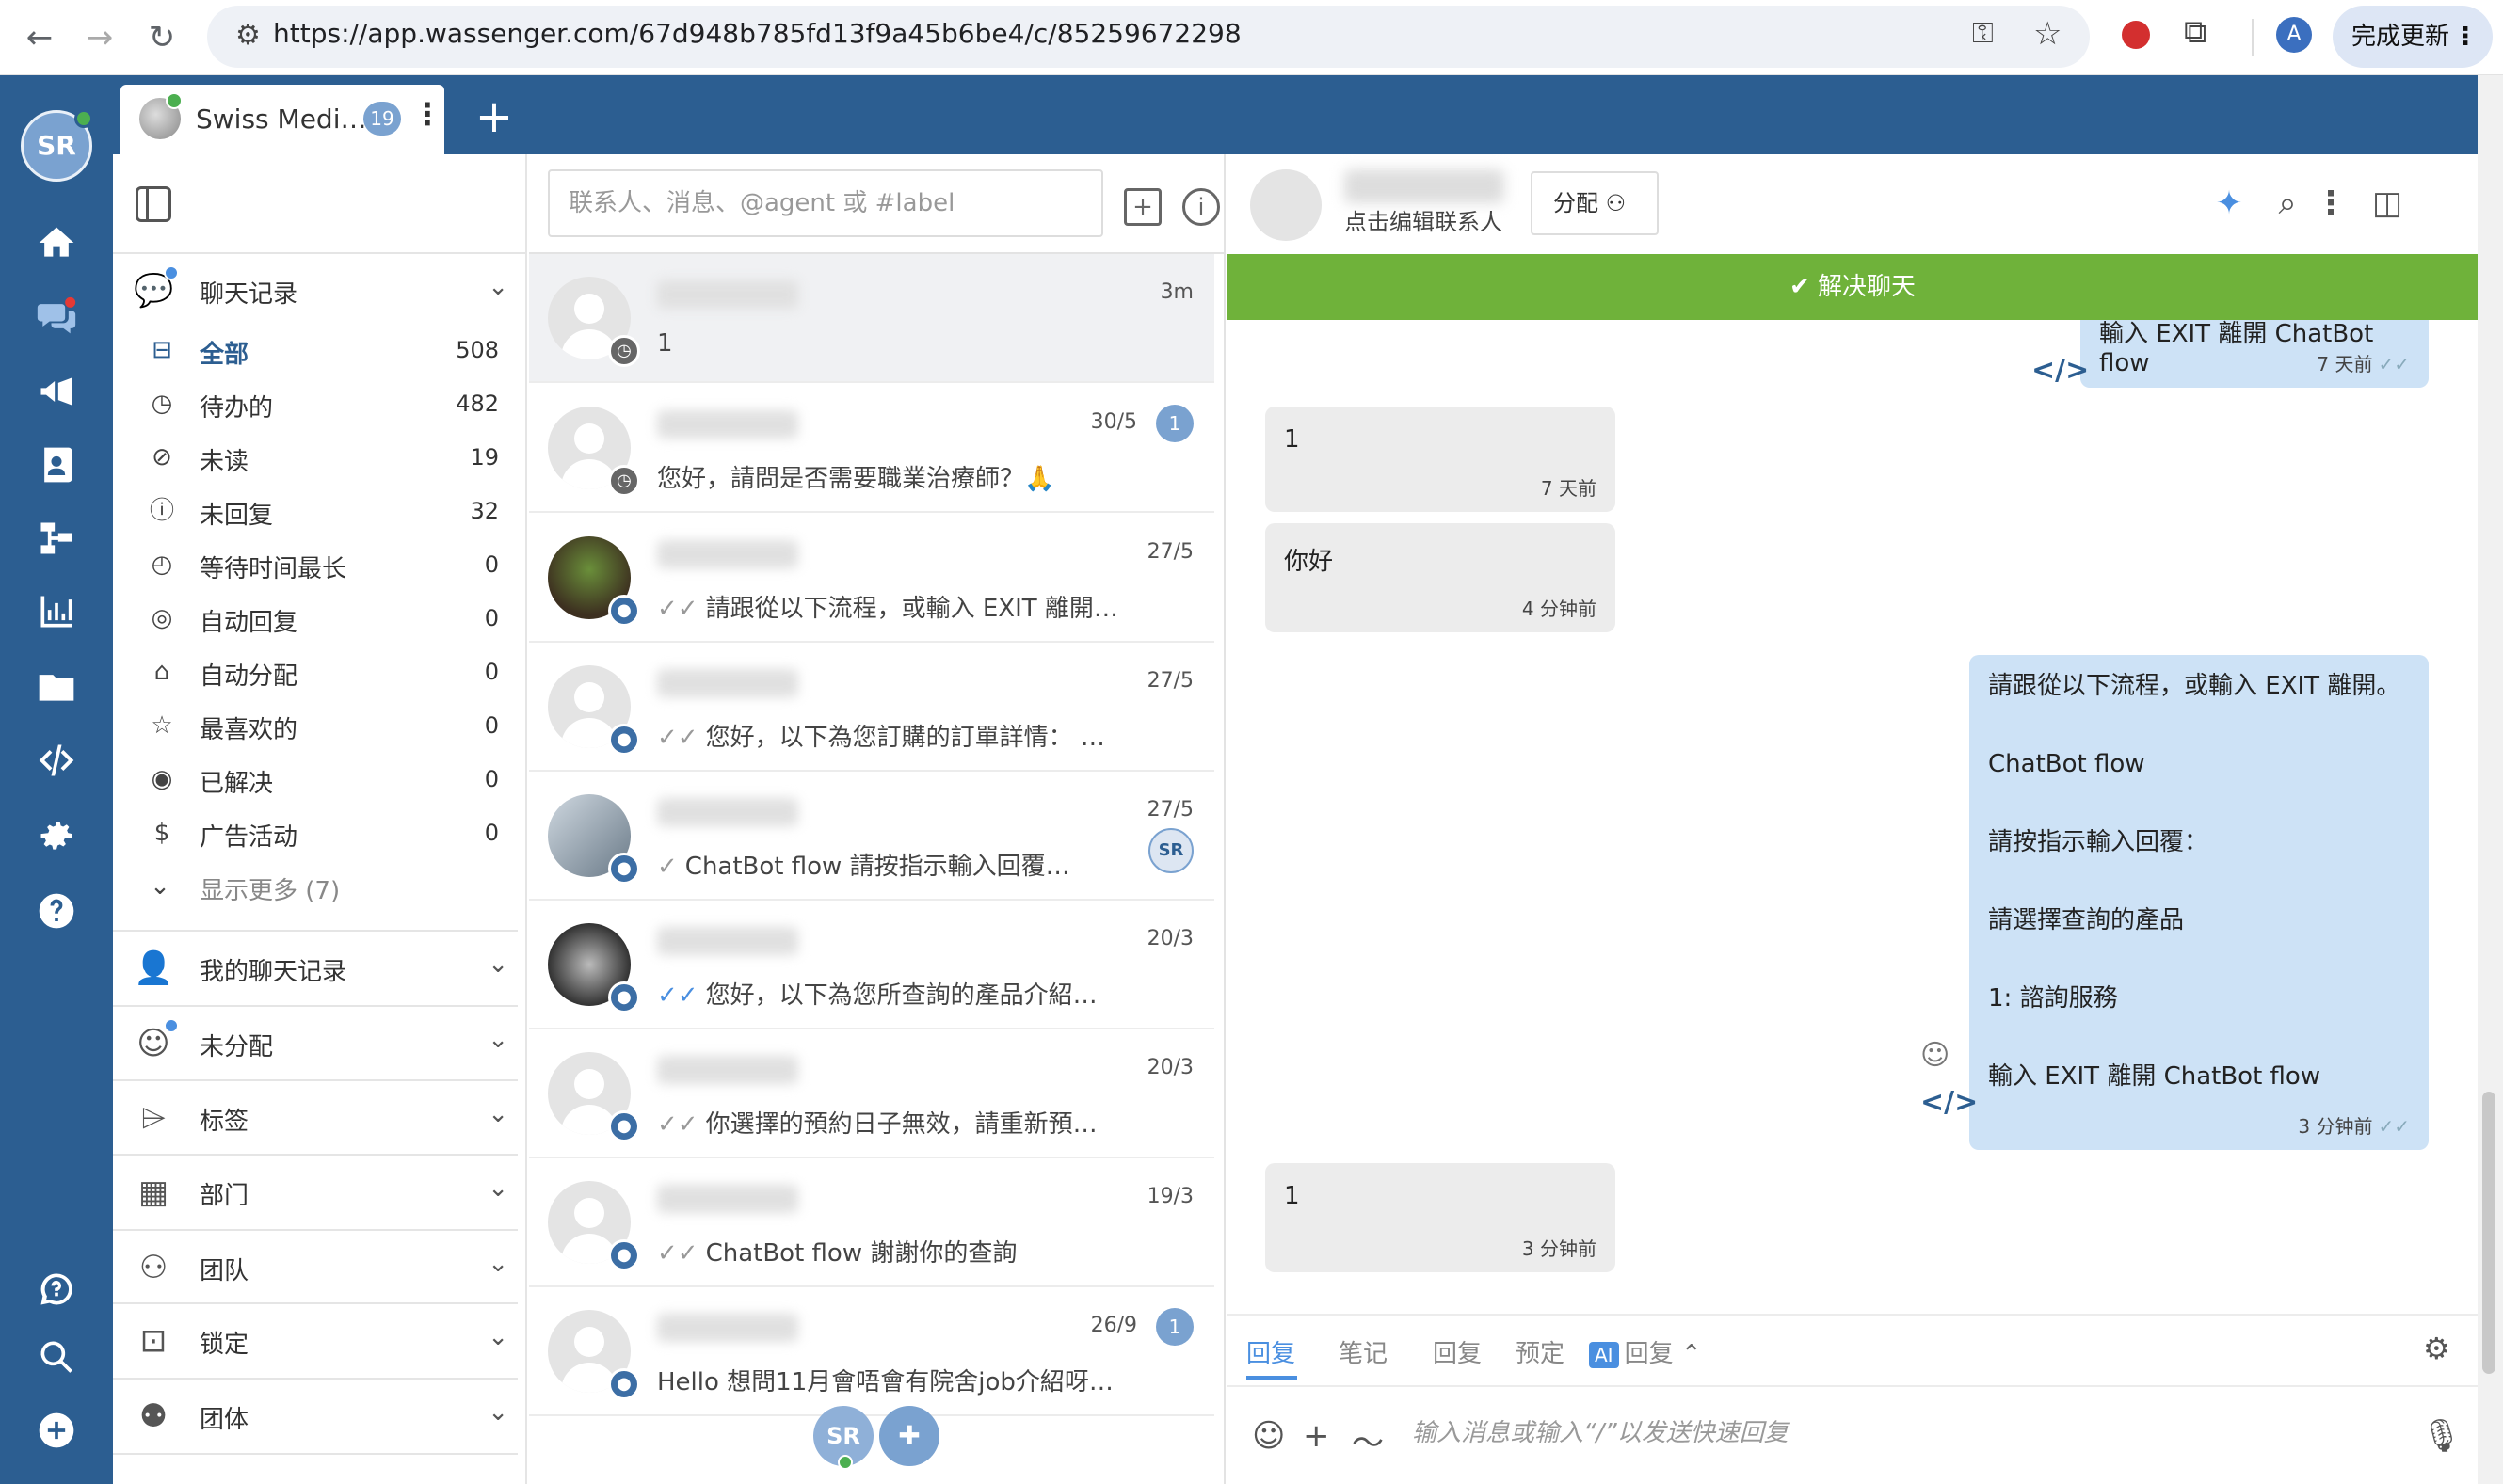 The image size is (2503, 1484). I want to click on campaigns-megaphone-icon, so click(56, 391).